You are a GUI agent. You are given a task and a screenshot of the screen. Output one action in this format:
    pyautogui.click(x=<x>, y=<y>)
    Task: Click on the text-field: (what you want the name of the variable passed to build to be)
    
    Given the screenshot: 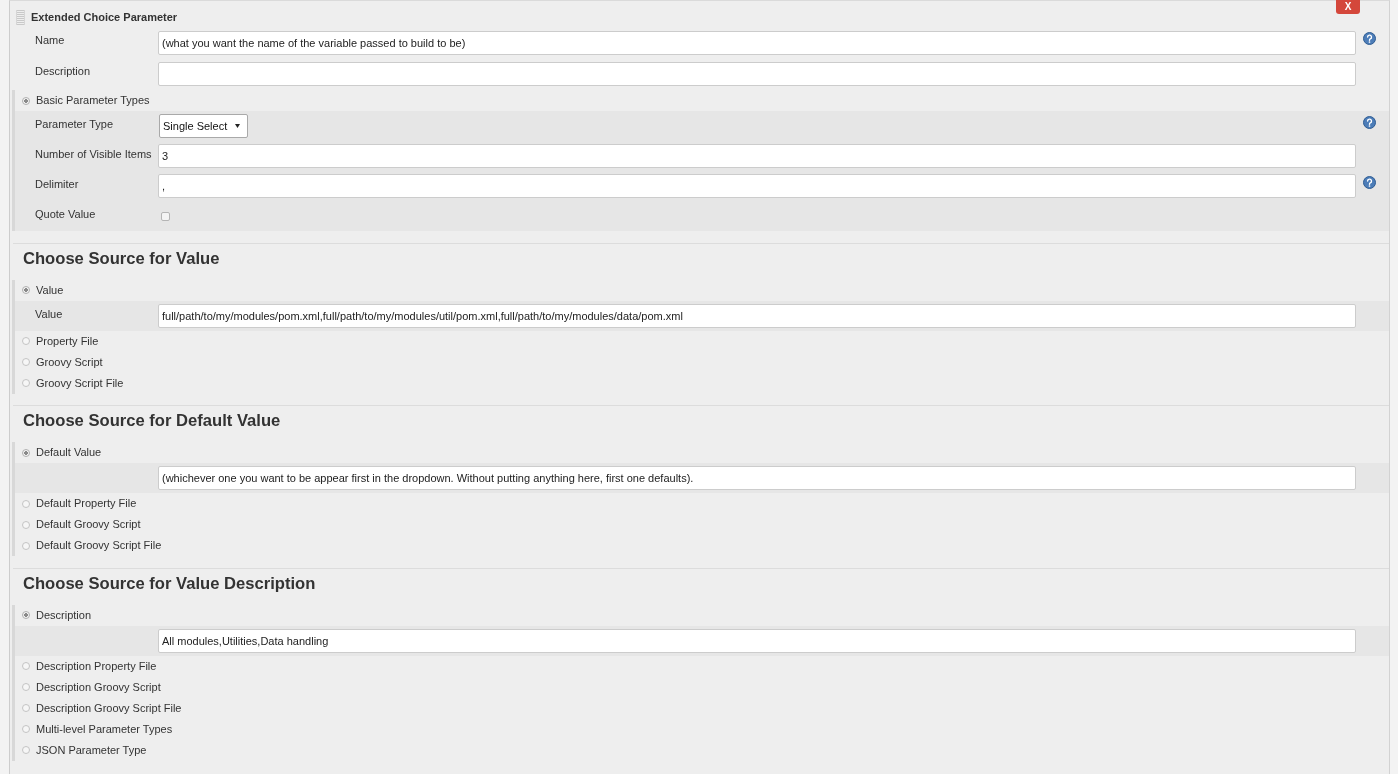 What is the action you would take?
    pyautogui.click(x=757, y=43)
    